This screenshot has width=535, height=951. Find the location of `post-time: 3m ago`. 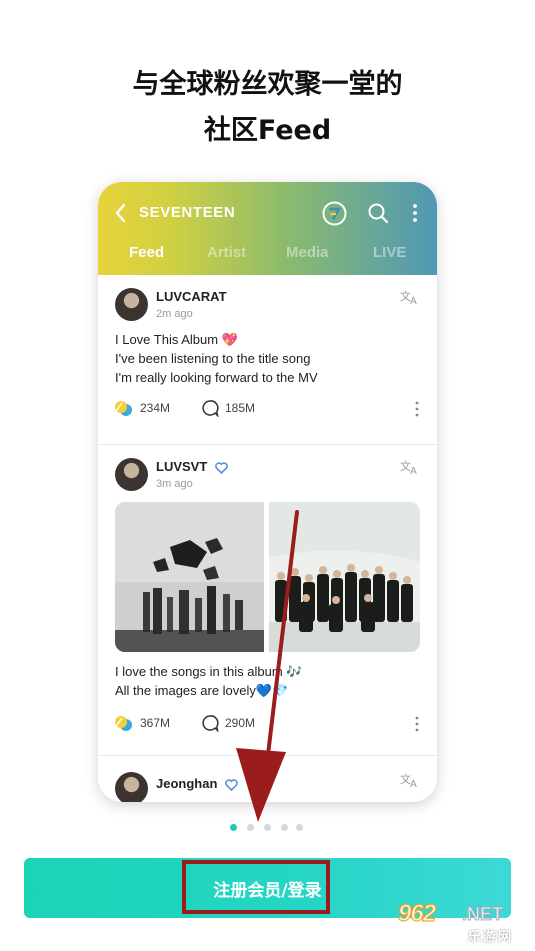

post-time: 3m ago is located at coordinates (174, 484).